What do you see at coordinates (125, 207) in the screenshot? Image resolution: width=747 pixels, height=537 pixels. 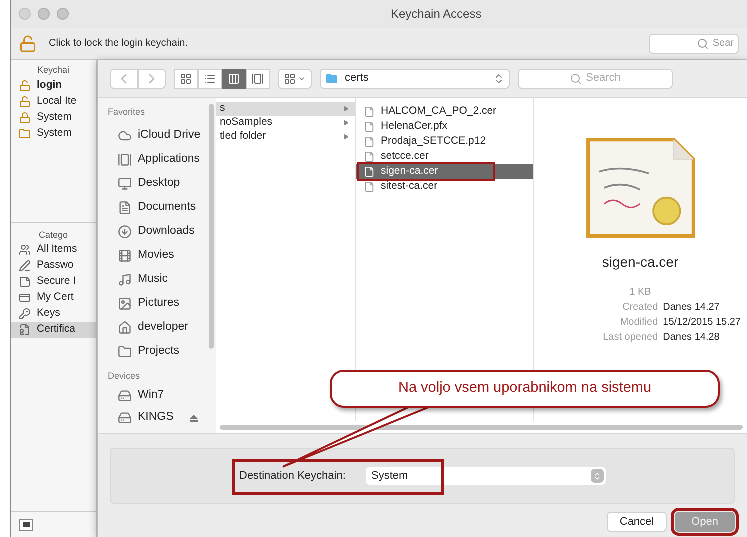 I see `document-icon` at bounding box center [125, 207].